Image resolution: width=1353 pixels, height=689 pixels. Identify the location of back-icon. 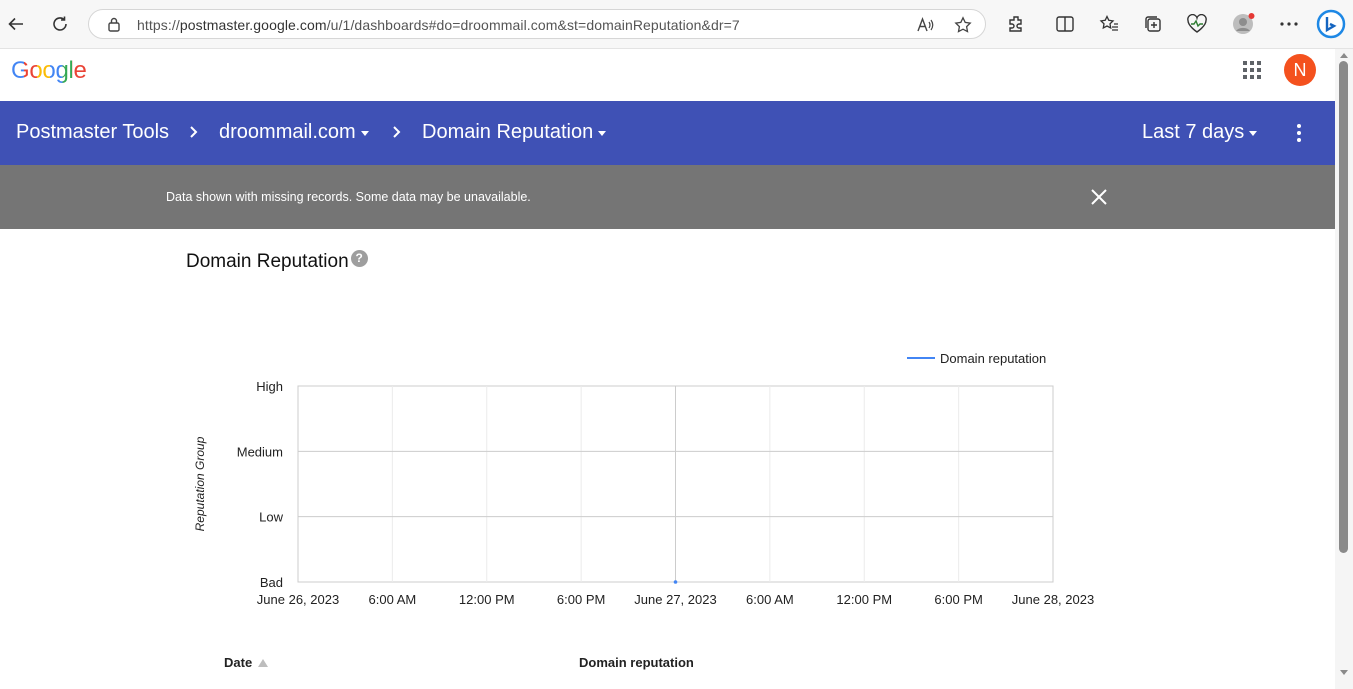
(16, 24).